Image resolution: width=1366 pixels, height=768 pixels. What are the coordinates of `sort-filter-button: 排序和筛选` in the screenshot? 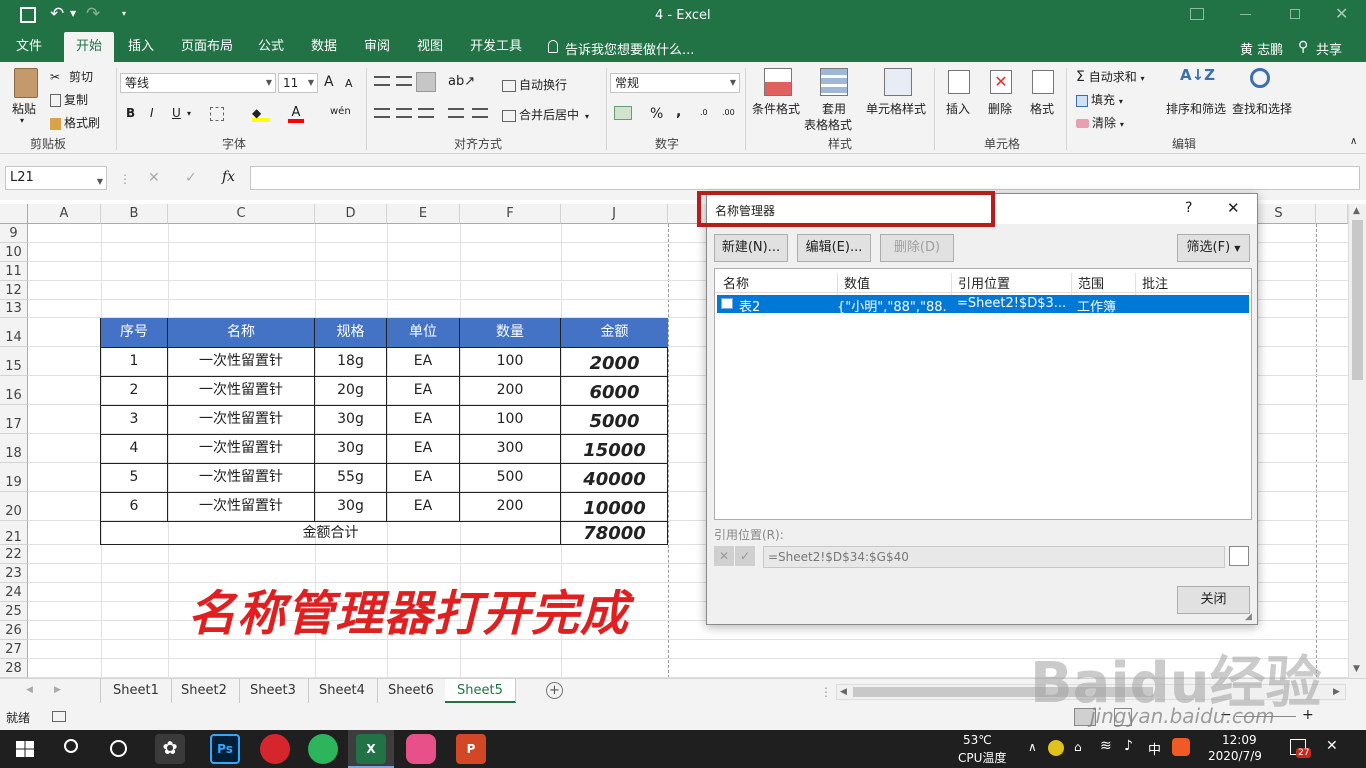 It's located at (1196, 108).